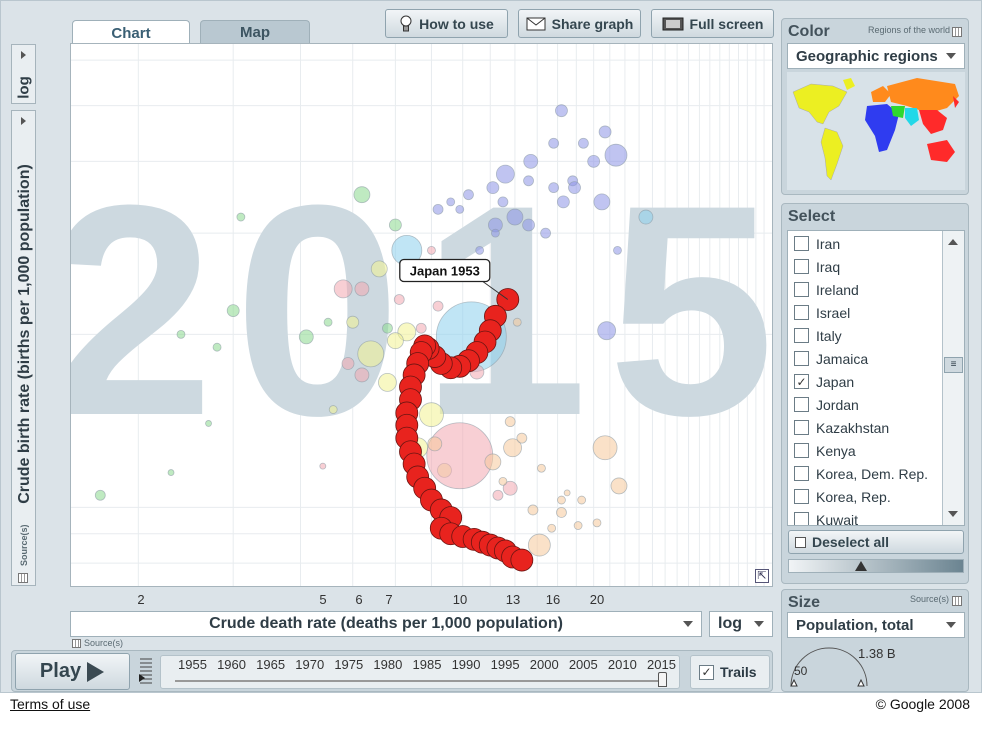  What do you see at coordinates (953, 514) in the screenshot?
I see `scroll-down-icon` at bounding box center [953, 514].